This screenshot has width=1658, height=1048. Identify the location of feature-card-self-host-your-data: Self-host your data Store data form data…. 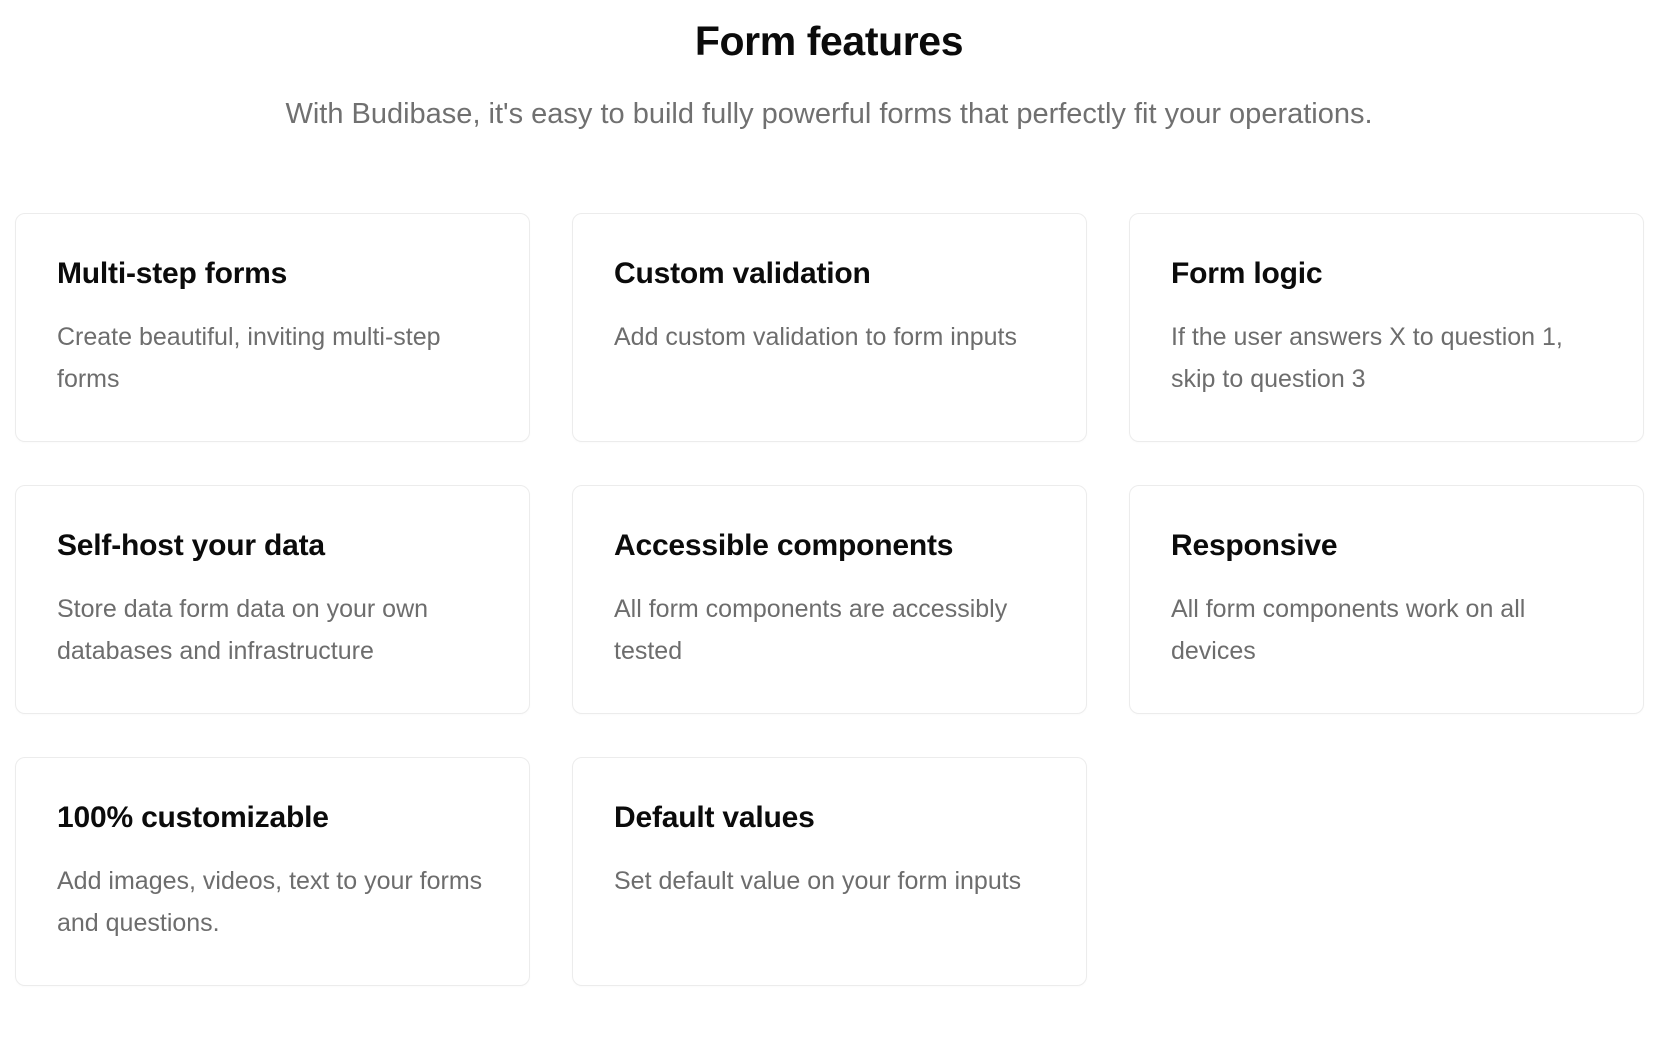
(272, 599).